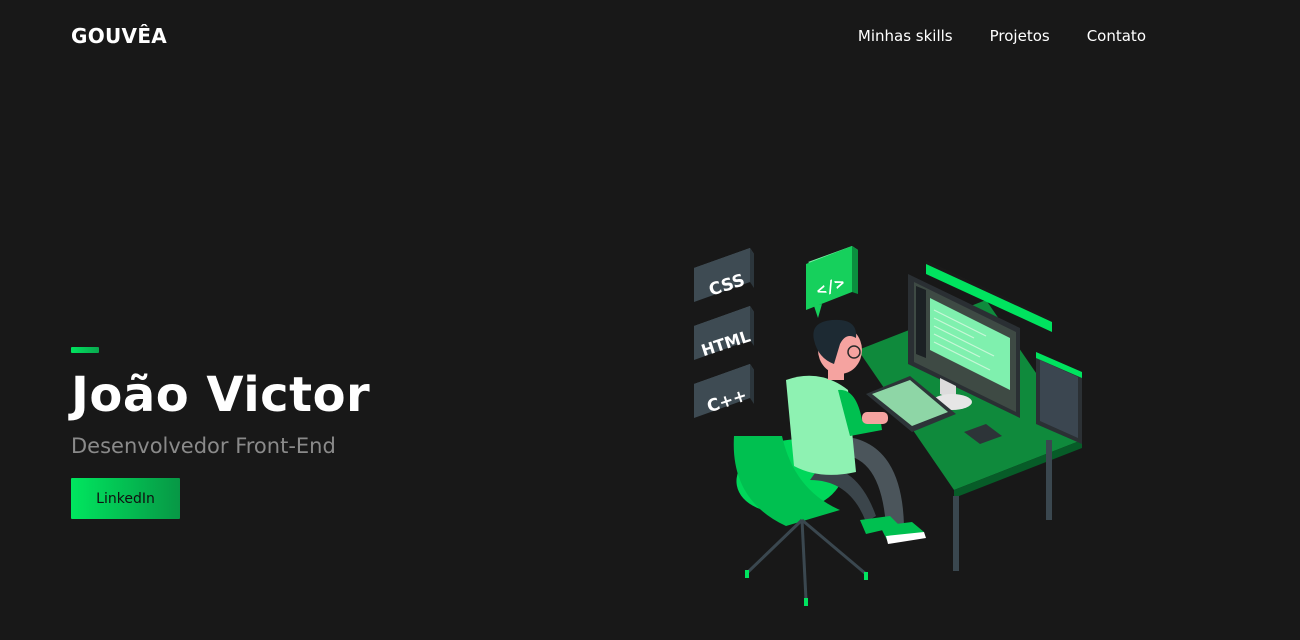 The width and height of the screenshot is (1300, 640). Describe the element at coordinates (221, 395) in the screenshot. I see `hero-name: João Victor` at that location.